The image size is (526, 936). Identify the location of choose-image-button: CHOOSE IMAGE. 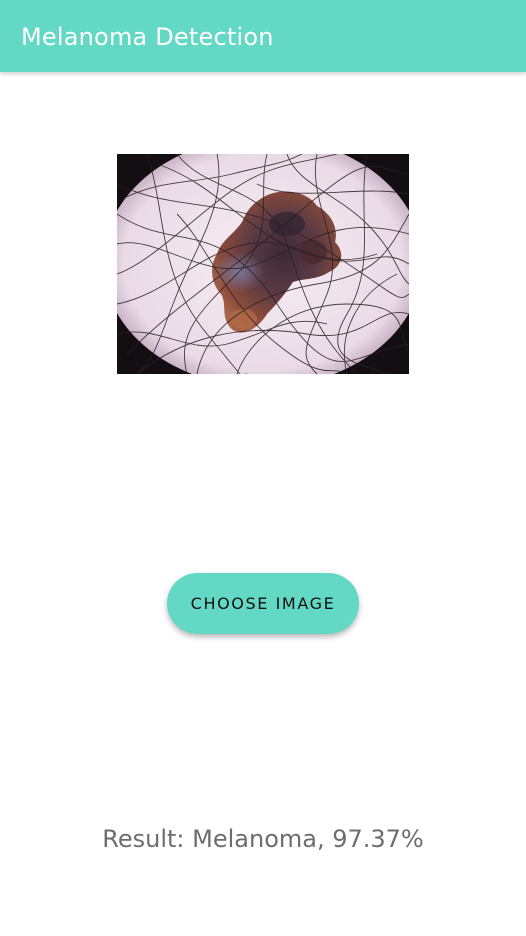
(263, 603).